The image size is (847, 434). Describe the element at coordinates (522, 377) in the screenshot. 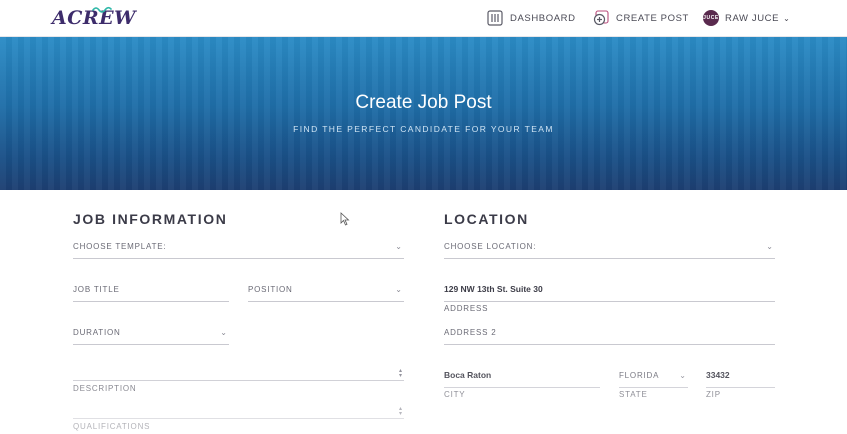

I see `city-field: Boca Raton` at that location.